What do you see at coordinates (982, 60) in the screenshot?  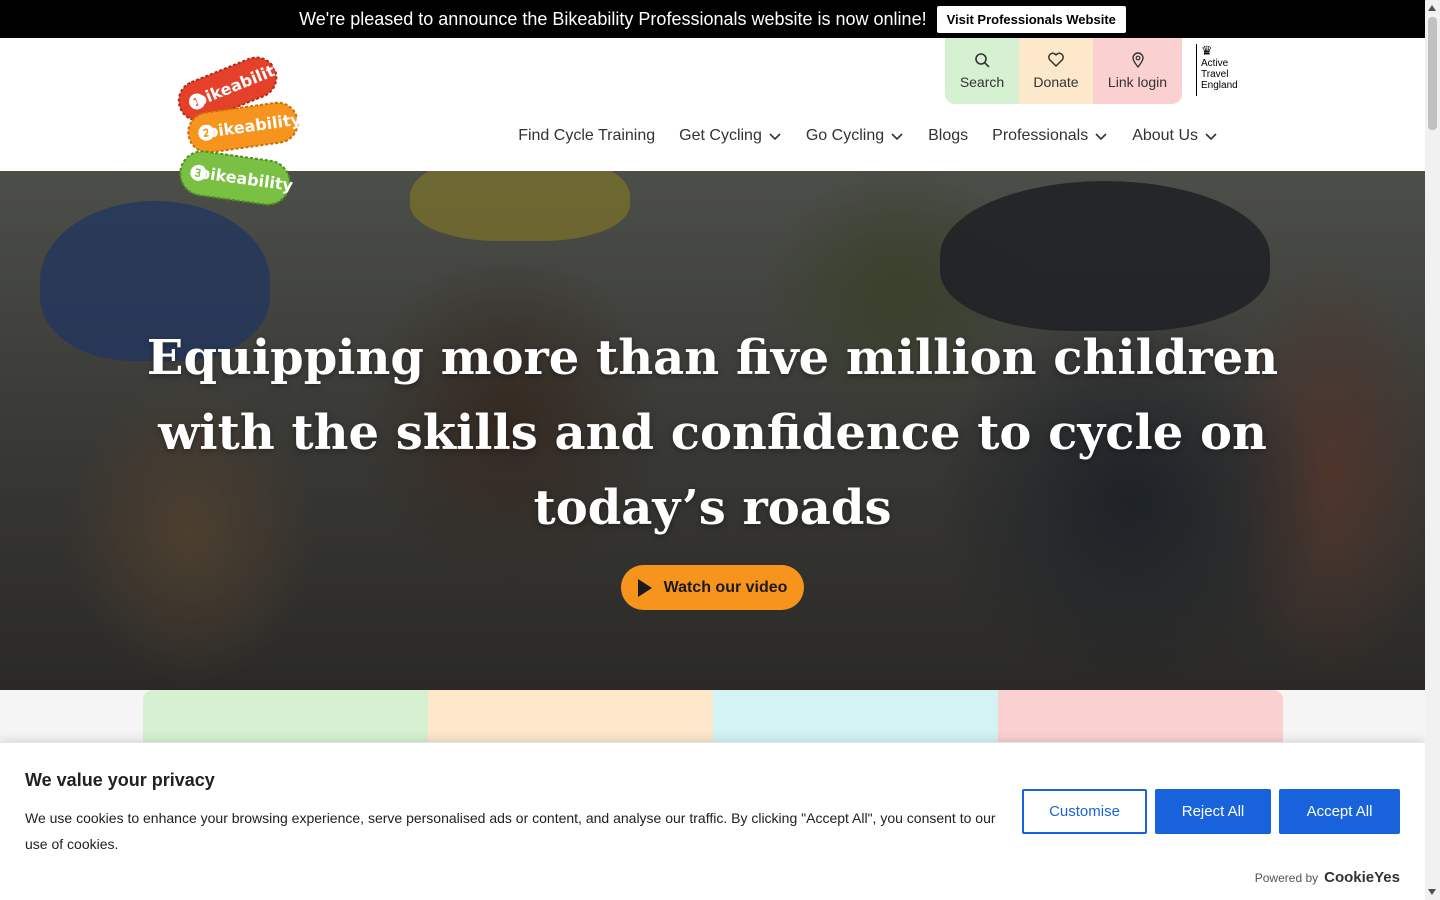 I see `search-icon` at bounding box center [982, 60].